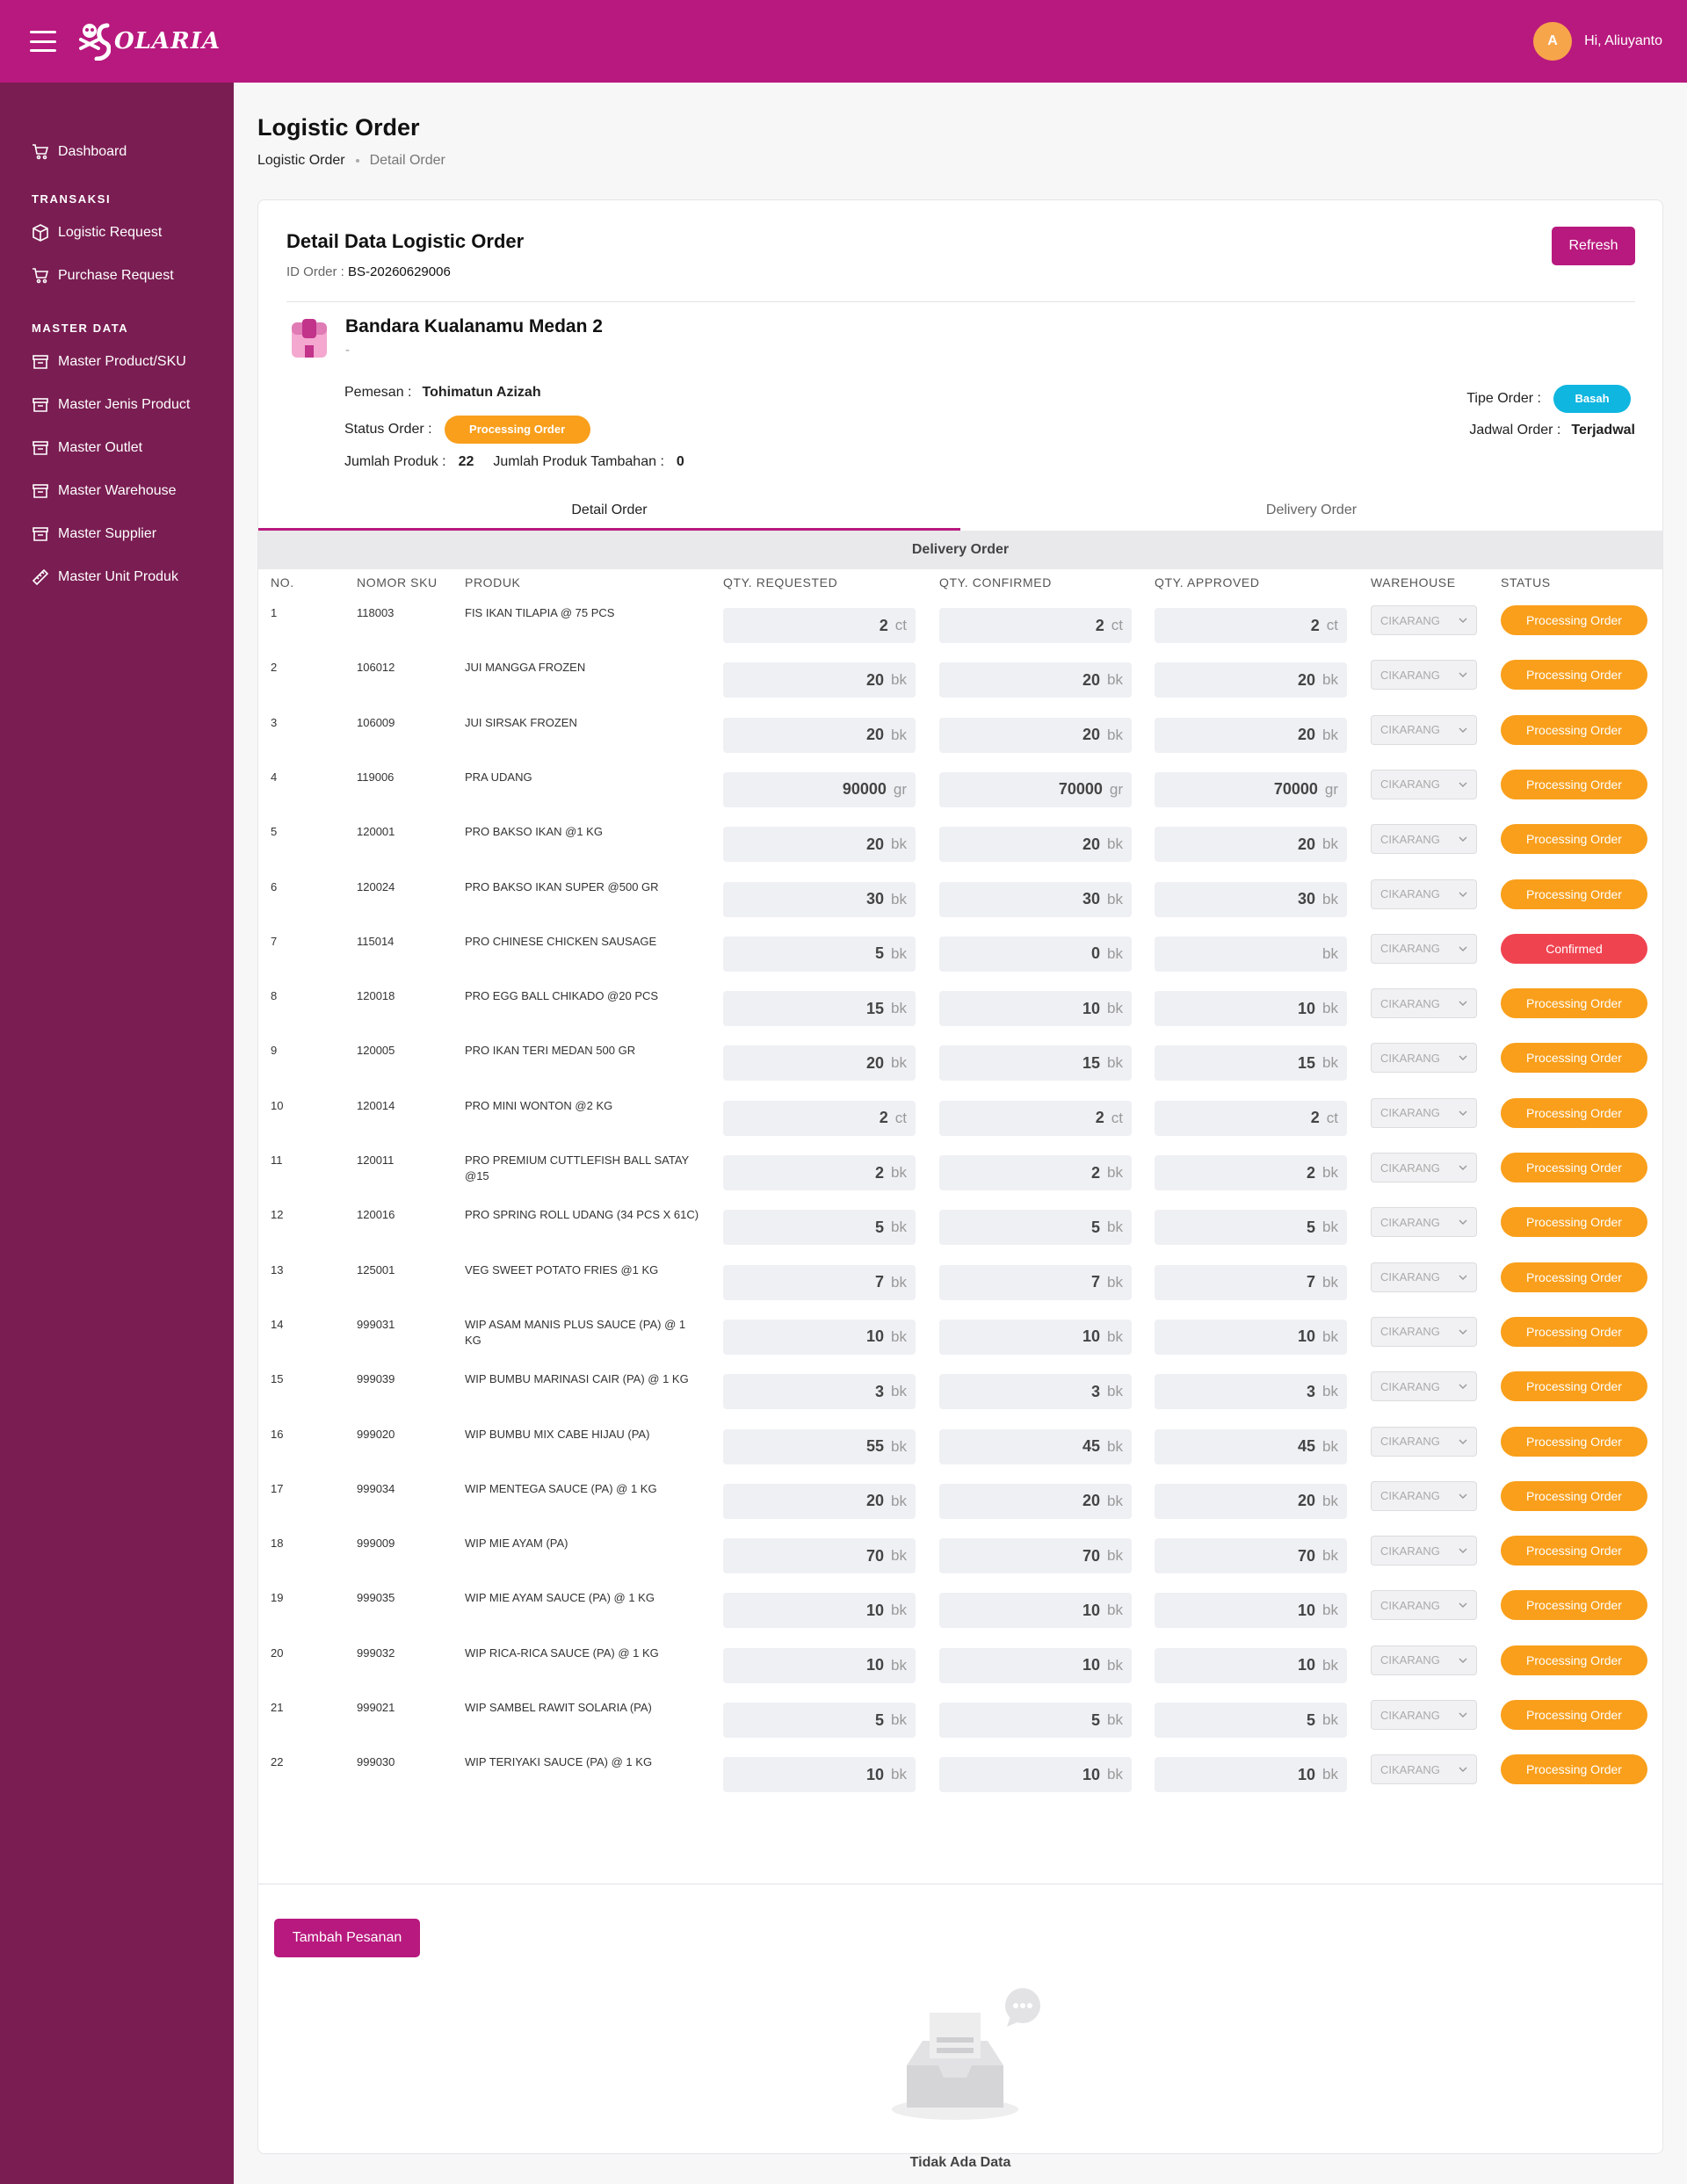  What do you see at coordinates (117, 490) in the screenshot?
I see `sidebar-item-master-warehouse: Master Warehouse` at bounding box center [117, 490].